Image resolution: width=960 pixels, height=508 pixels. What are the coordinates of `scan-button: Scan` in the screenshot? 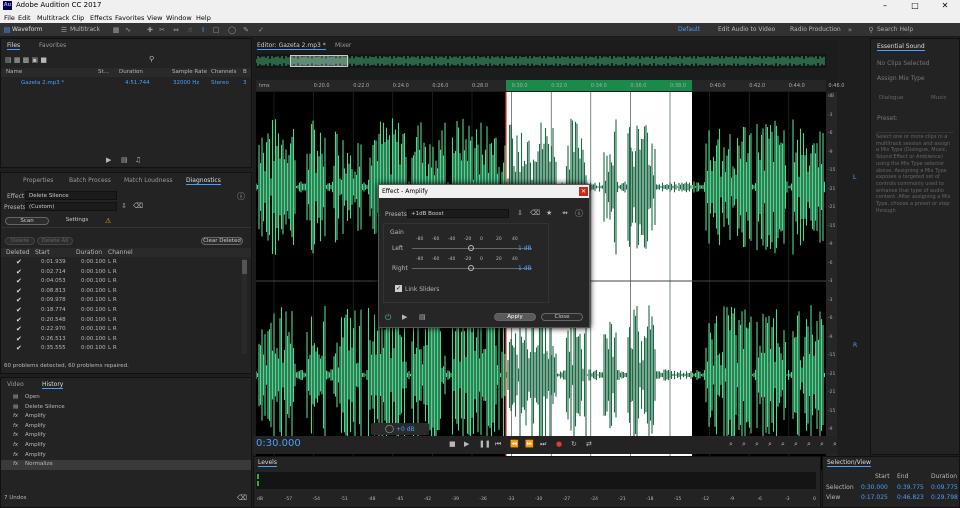 It's located at (27, 221).